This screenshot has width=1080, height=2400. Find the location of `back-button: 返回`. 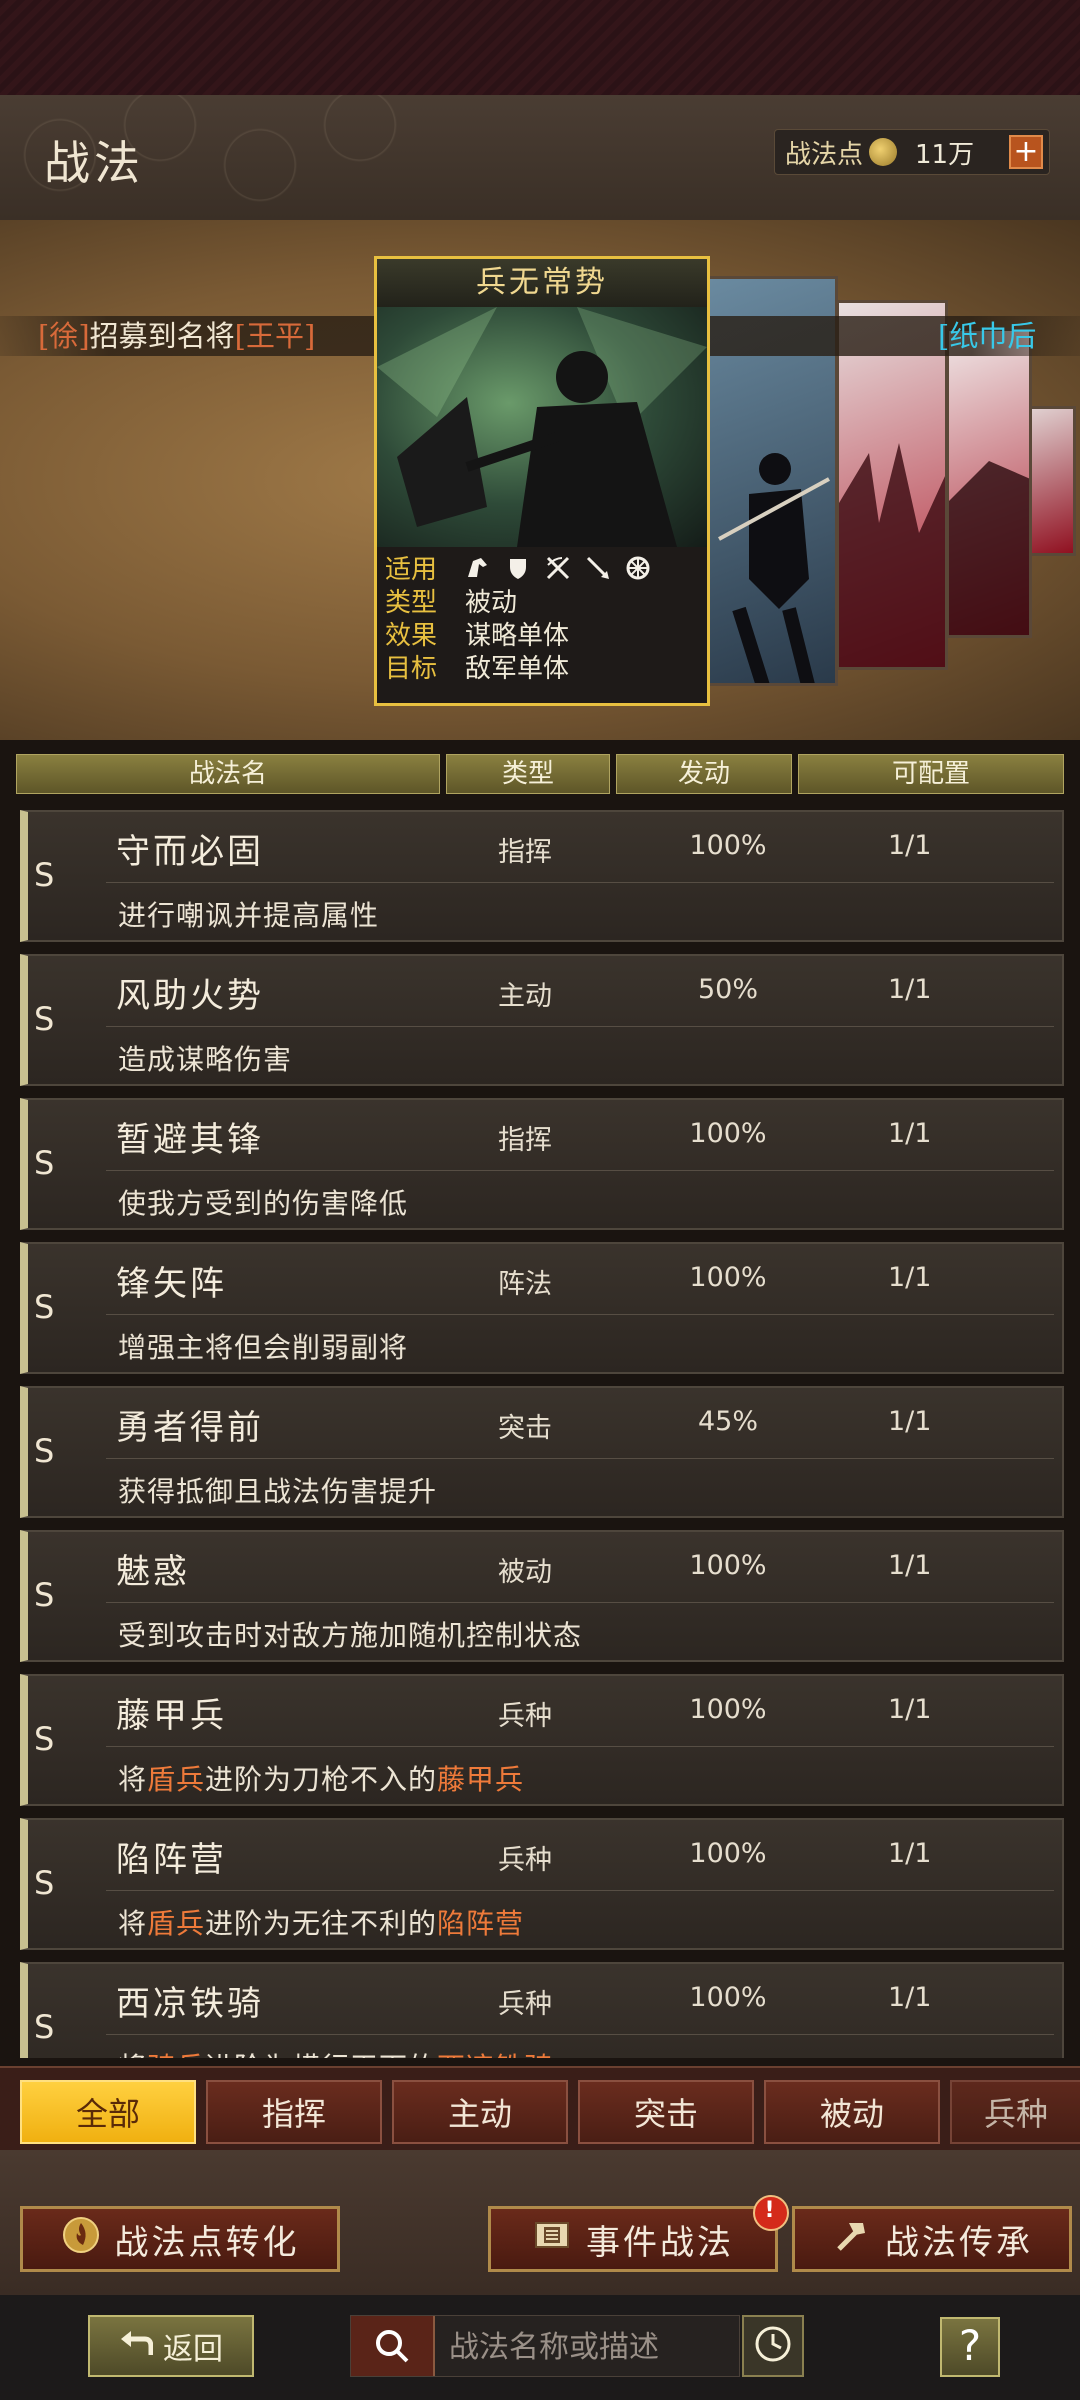

back-button: 返回 is located at coordinates (171, 2346).